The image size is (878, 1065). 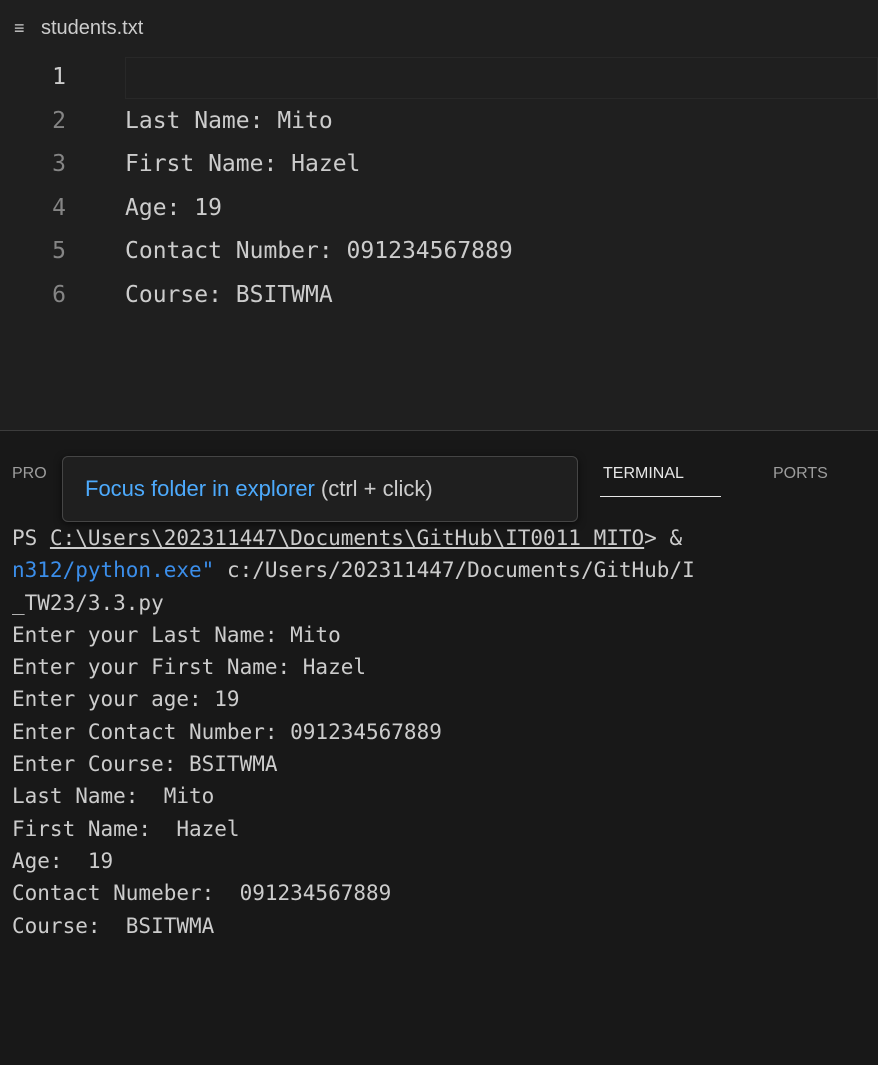 What do you see at coordinates (439, 296) in the screenshot?
I see `code-line: 6 Course: BSITWMA` at bounding box center [439, 296].